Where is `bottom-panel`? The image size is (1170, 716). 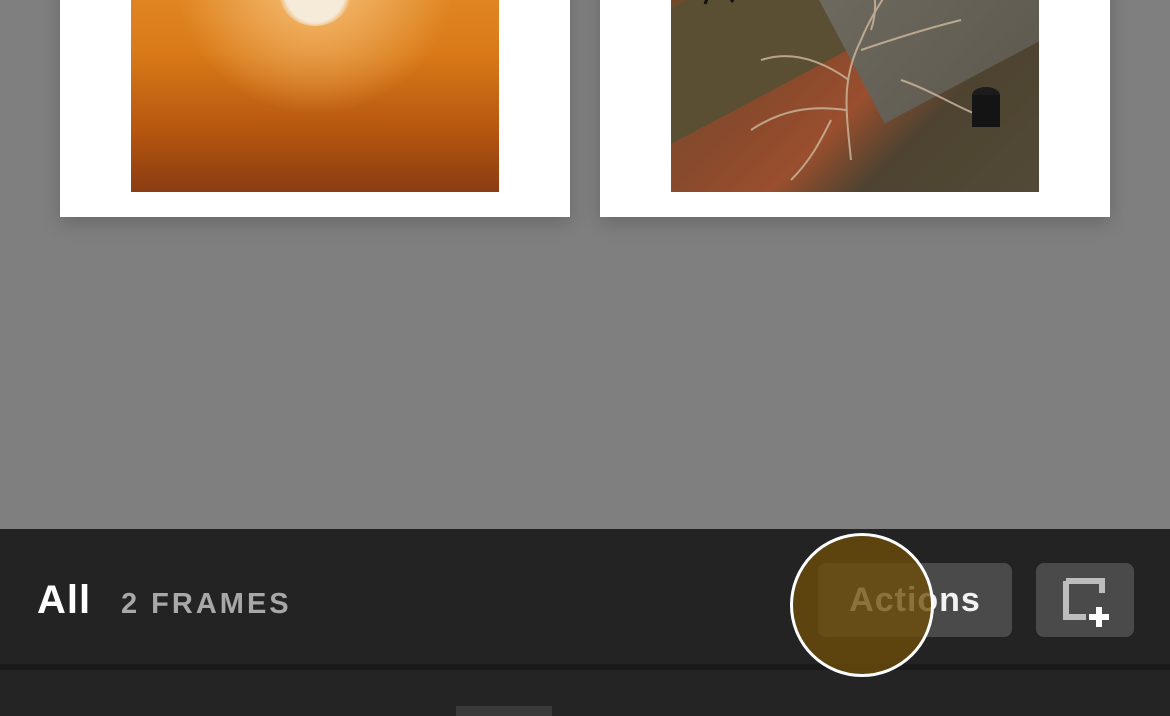
bottom-panel is located at coordinates (585, 693).